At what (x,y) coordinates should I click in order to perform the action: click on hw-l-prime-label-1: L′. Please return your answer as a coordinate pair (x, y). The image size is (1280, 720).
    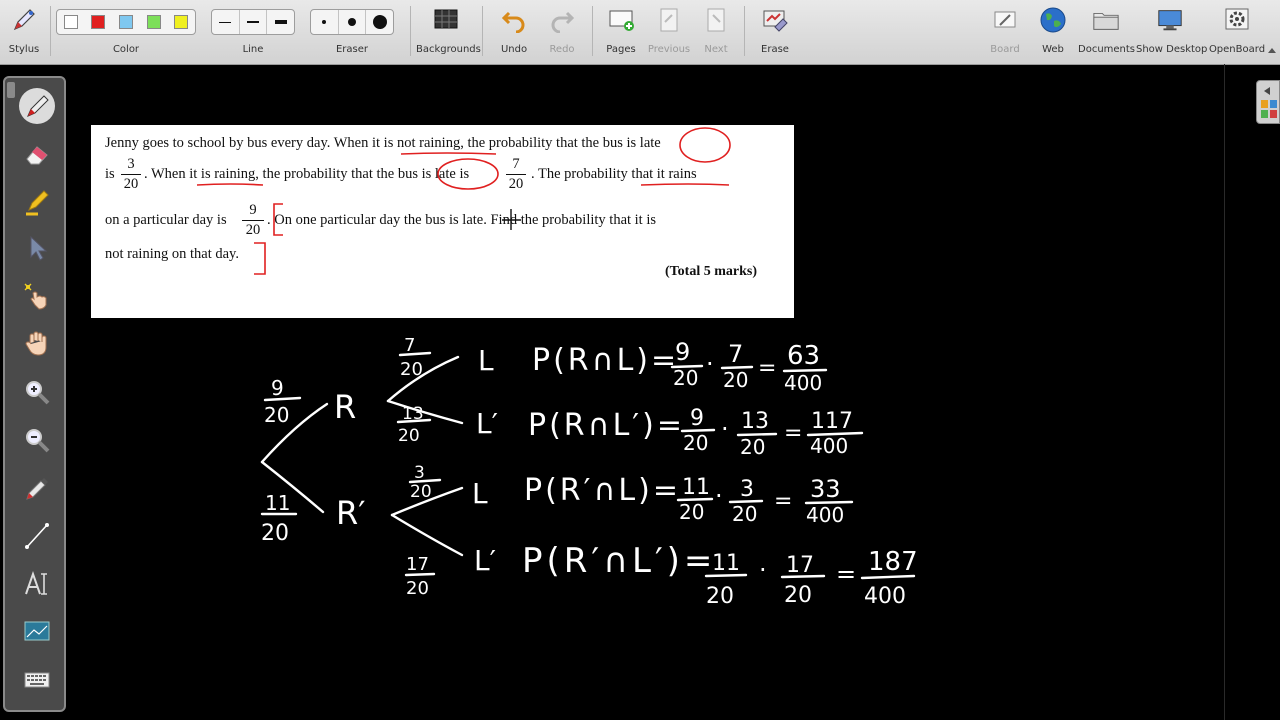
    Looking at the image, I should click on (487, 423).